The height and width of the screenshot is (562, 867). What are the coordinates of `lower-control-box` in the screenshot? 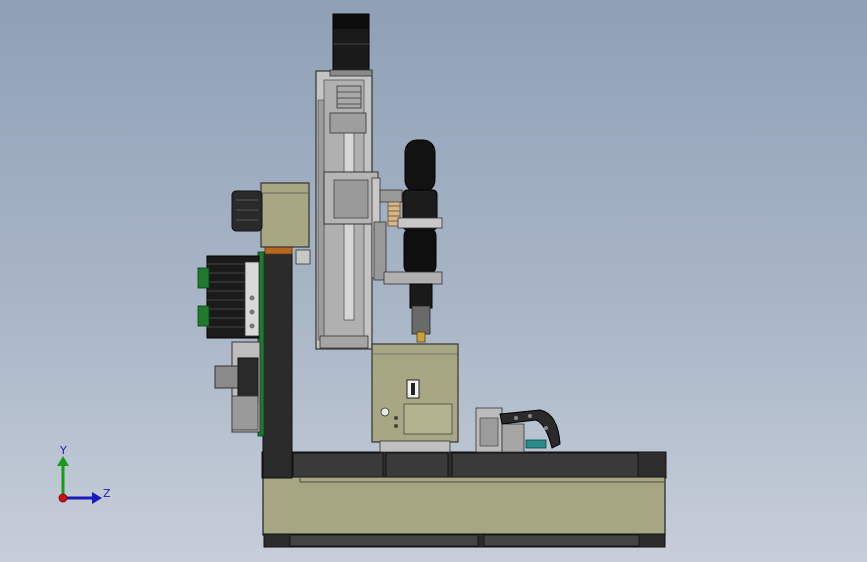 It's located at (237, 387).